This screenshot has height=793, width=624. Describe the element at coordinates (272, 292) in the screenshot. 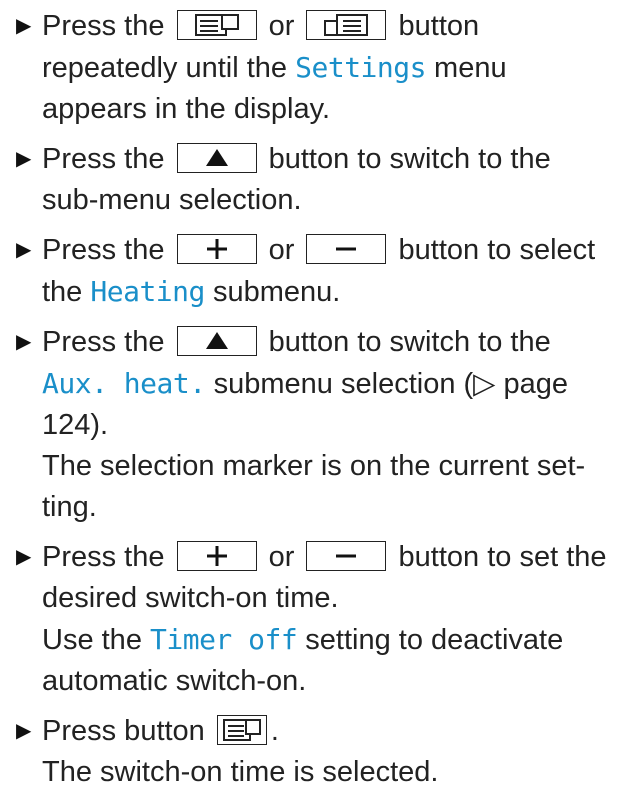

I see `step-text: submenu.` at that location.